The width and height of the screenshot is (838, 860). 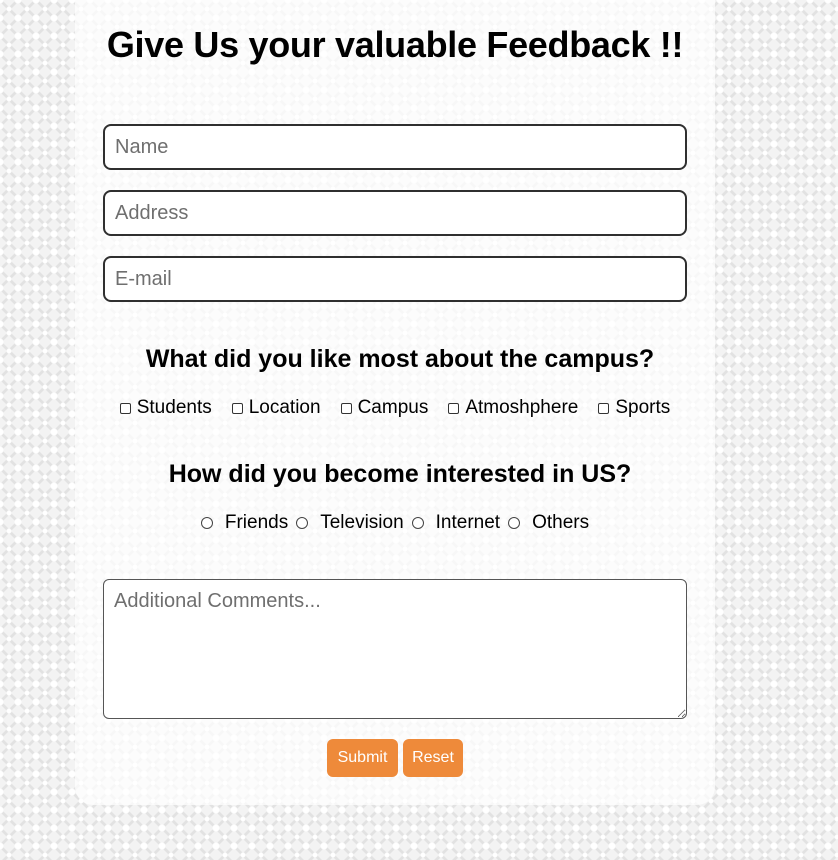 I want to click on option-label: Friends, so click(x=256, y=522).